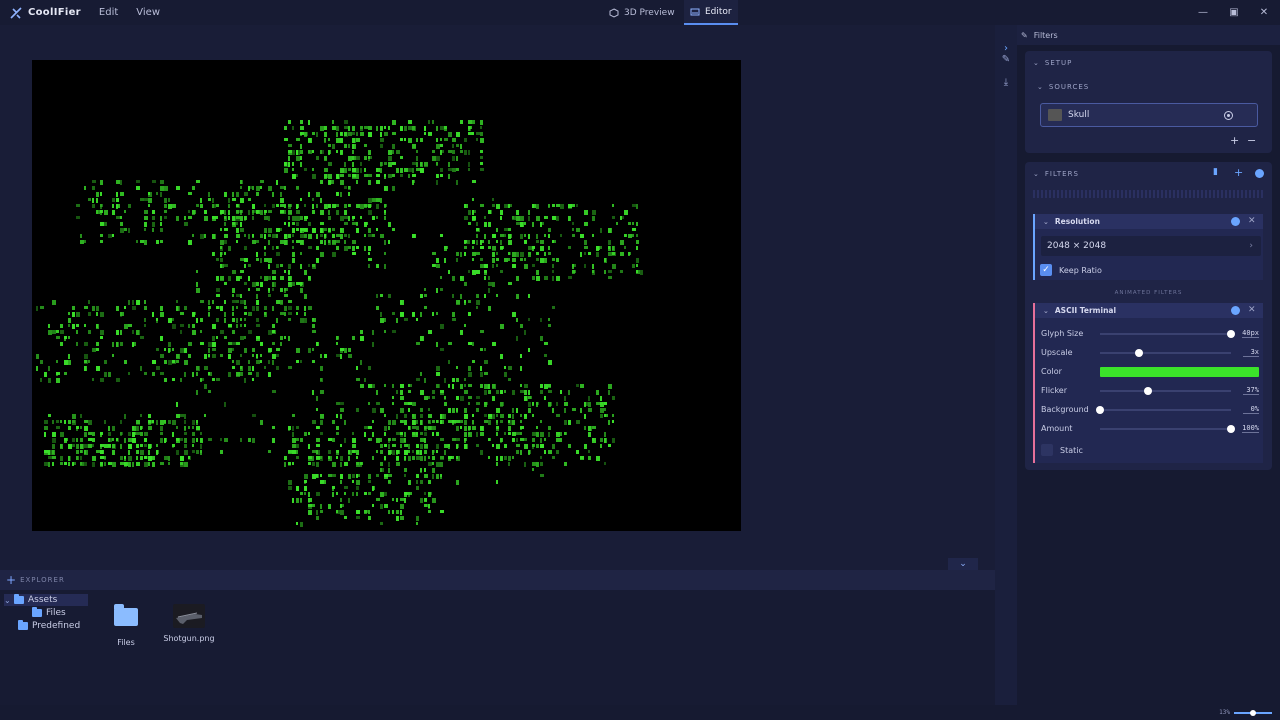 The image size is (1280, 720). What do you see at coordinates (148, 12) in the screenshot?
I see `menu-view: View` at bounding box center [148, 12].